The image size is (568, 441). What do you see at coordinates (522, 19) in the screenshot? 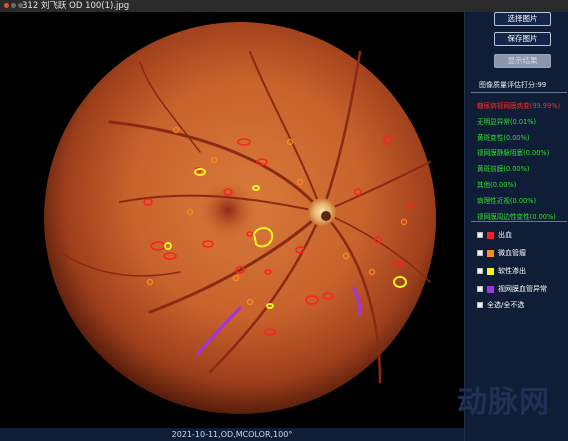
I see `select-image-button: 选择图片` at bounding box center [522, 19].